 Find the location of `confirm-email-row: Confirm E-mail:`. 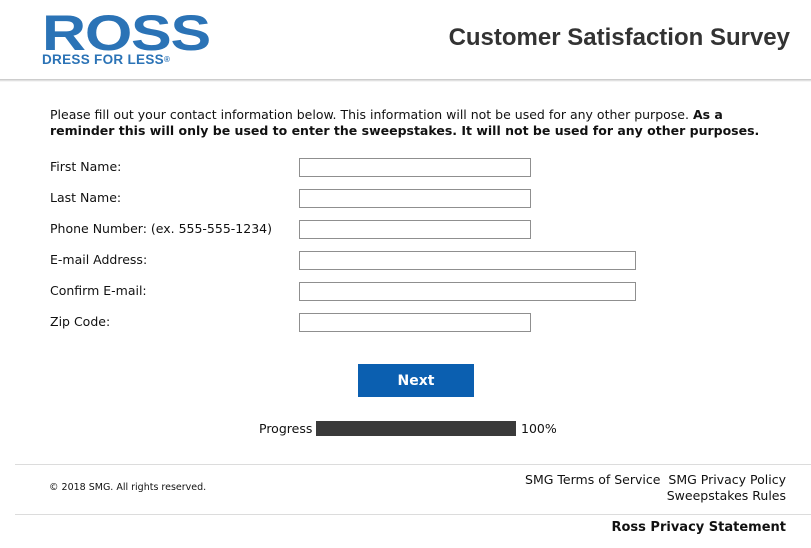

confirm-email-row: Confirm E-mail: is located at coordinates (420, 293).